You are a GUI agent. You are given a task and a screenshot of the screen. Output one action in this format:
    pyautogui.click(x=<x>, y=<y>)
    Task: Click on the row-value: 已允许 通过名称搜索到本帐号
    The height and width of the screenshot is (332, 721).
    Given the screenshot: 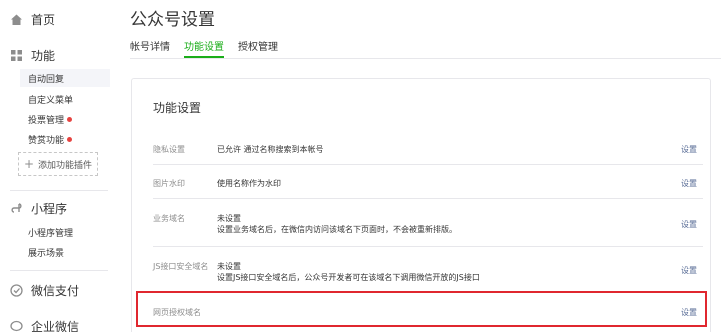 What is the action you would take?
    pyautogui.click(x=270, y=149)
    